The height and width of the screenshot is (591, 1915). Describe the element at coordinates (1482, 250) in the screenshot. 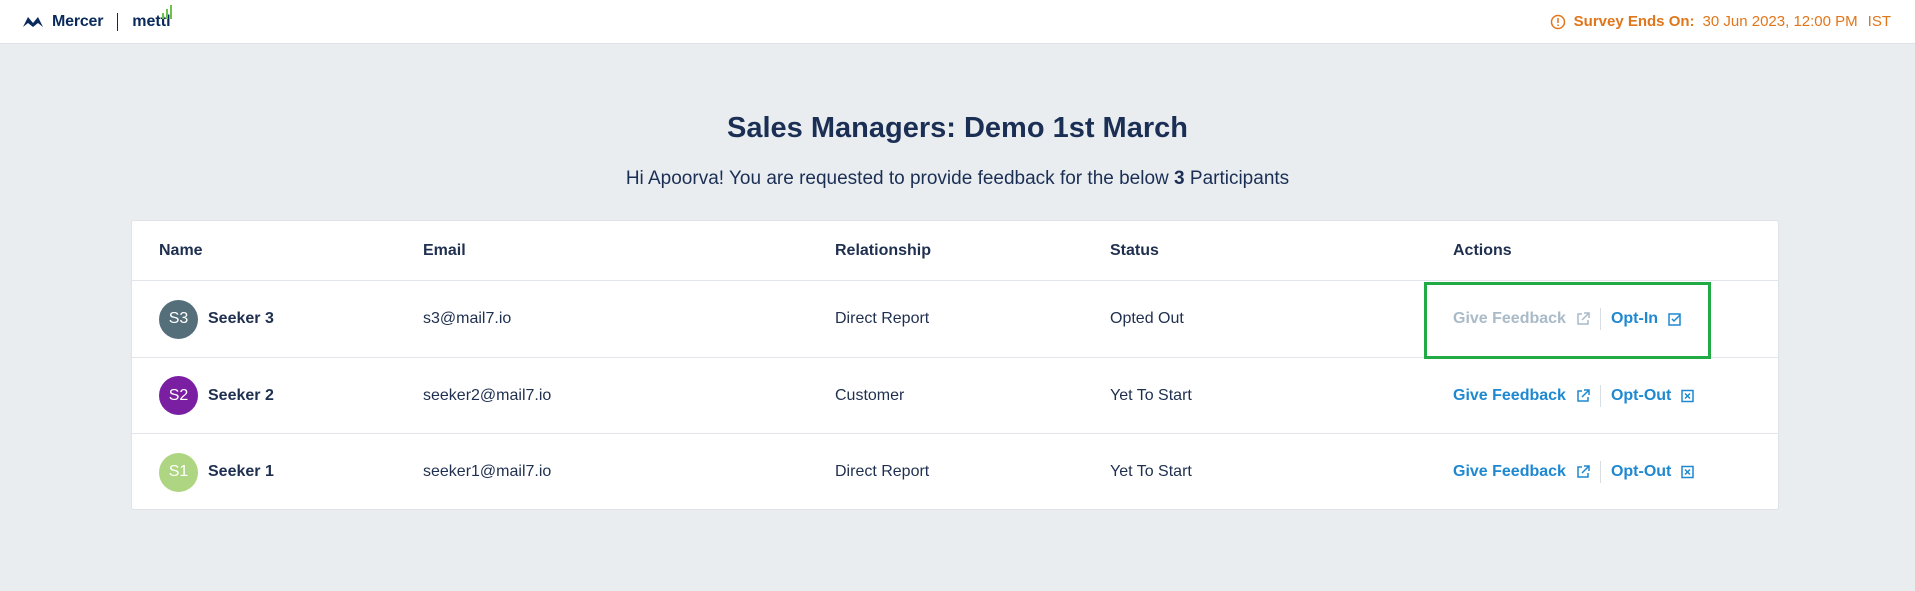

I see `header-actions: Actions` at that location.